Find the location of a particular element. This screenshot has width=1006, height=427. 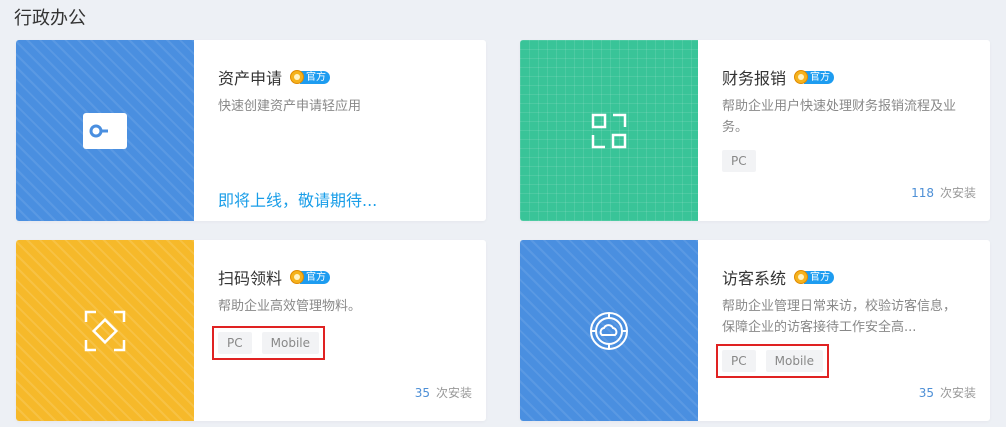

section-title: 行政办公 is located at coordinates (50, 18).